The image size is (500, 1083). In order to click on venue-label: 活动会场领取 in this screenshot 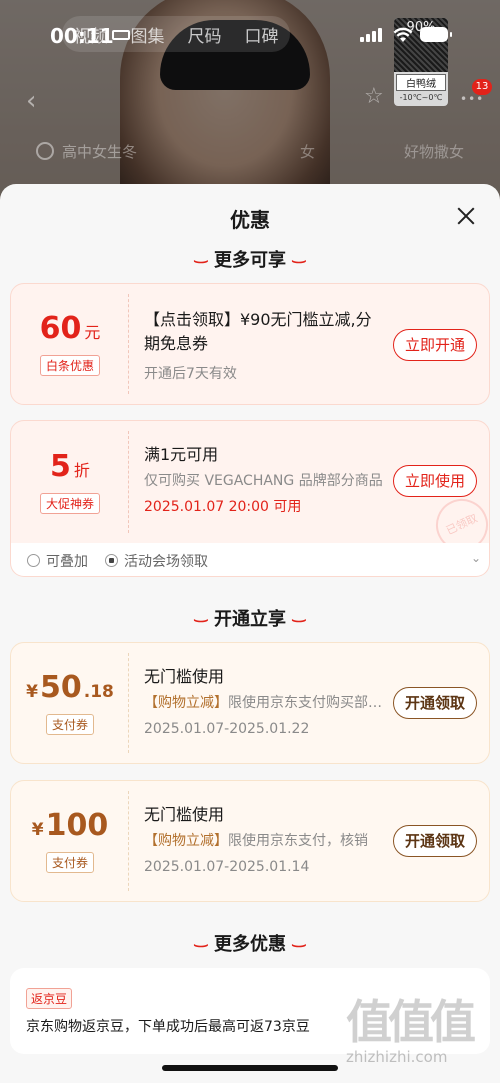, I will do `click(166, 562)`.